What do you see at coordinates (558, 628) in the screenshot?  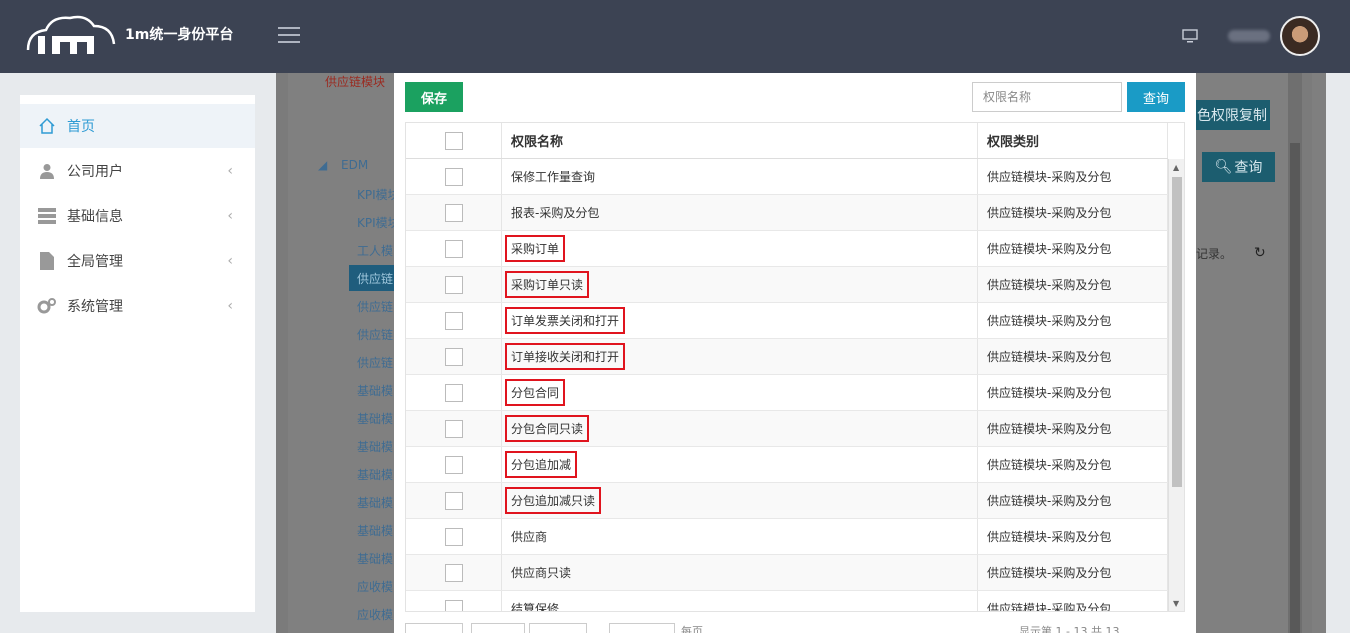 I see `pager-nav-next` at bounding box center [558, 628].